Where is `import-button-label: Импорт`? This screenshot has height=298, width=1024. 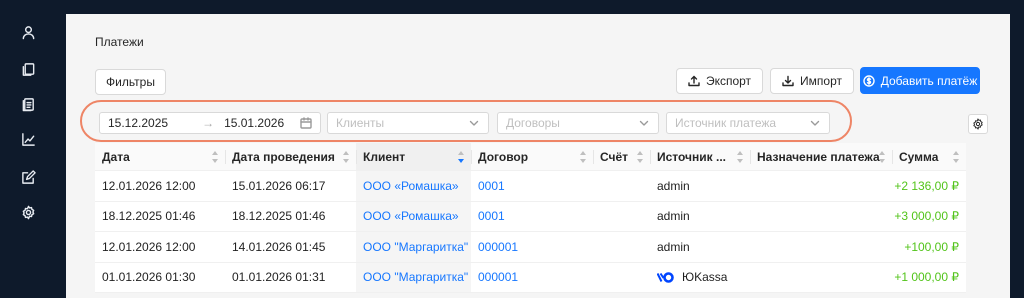 import-button-label: Импорт is located at coordinates (821, 81).